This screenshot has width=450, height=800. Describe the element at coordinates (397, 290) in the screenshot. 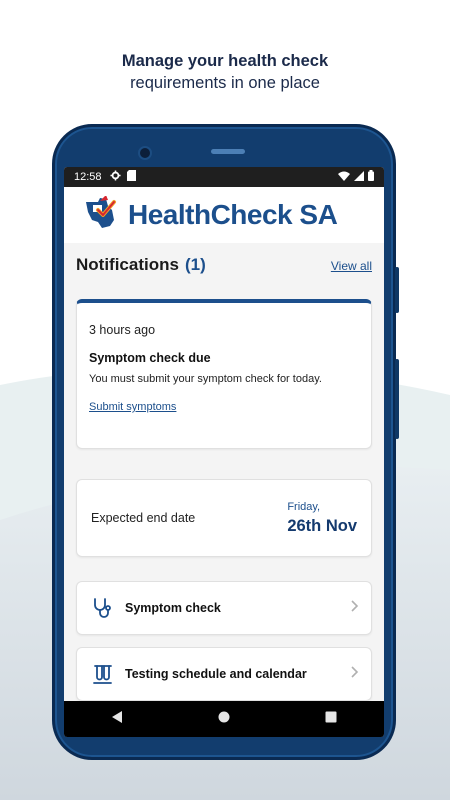

I see `power-button` at that location.